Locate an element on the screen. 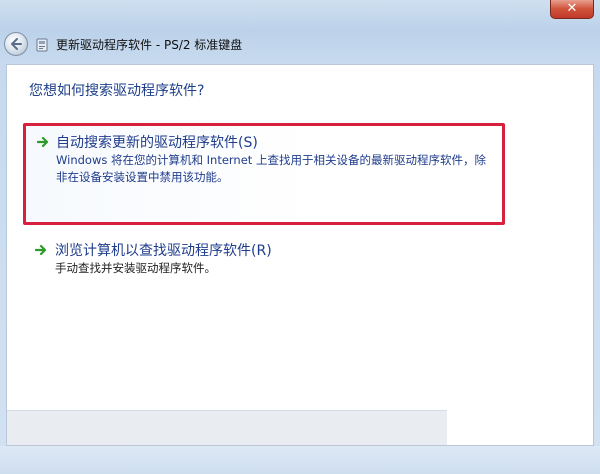  browse-computer-option: 浏览计算机以查找驱动程序软件(R) 手动查找并安装驱动程序软件。 is located at coordinates (264, 263).